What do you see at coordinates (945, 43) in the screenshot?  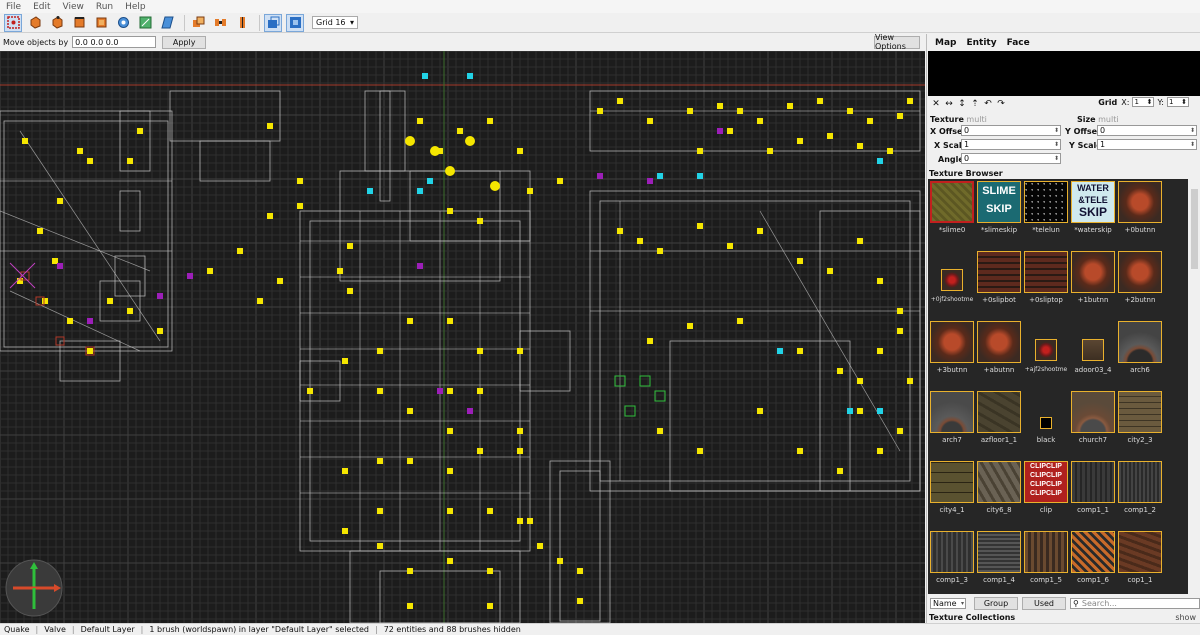 I see `tab-map: Map` at bounding box center [945, 43].